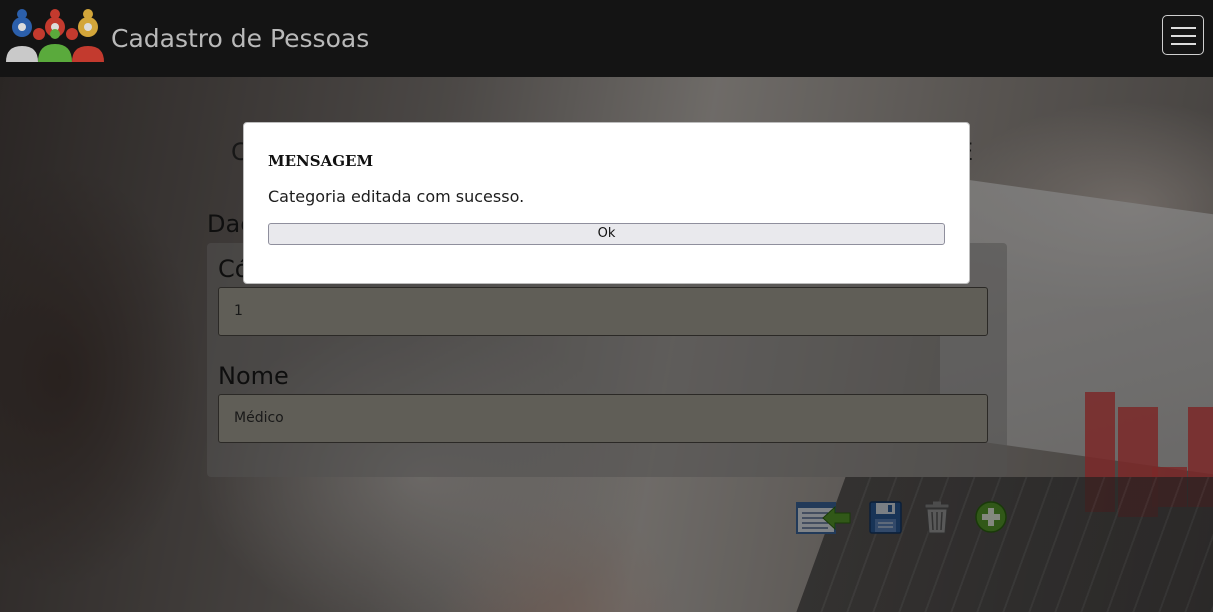  Describe the element at coordinates (606, 38) in the screenshot. I see `navbar: Cadastro de Pessoas` at that location.